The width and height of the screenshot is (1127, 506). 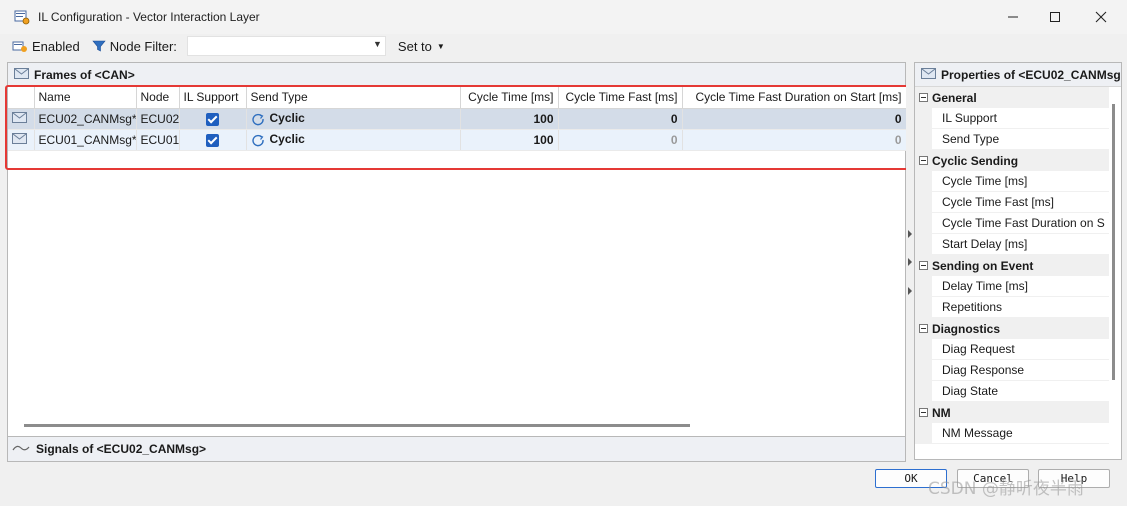 What do you see at coordinates (85, 140) in the screenshot?
I see `cell-name: ECU01_CANMsg*` at bounding box center [85, 140].